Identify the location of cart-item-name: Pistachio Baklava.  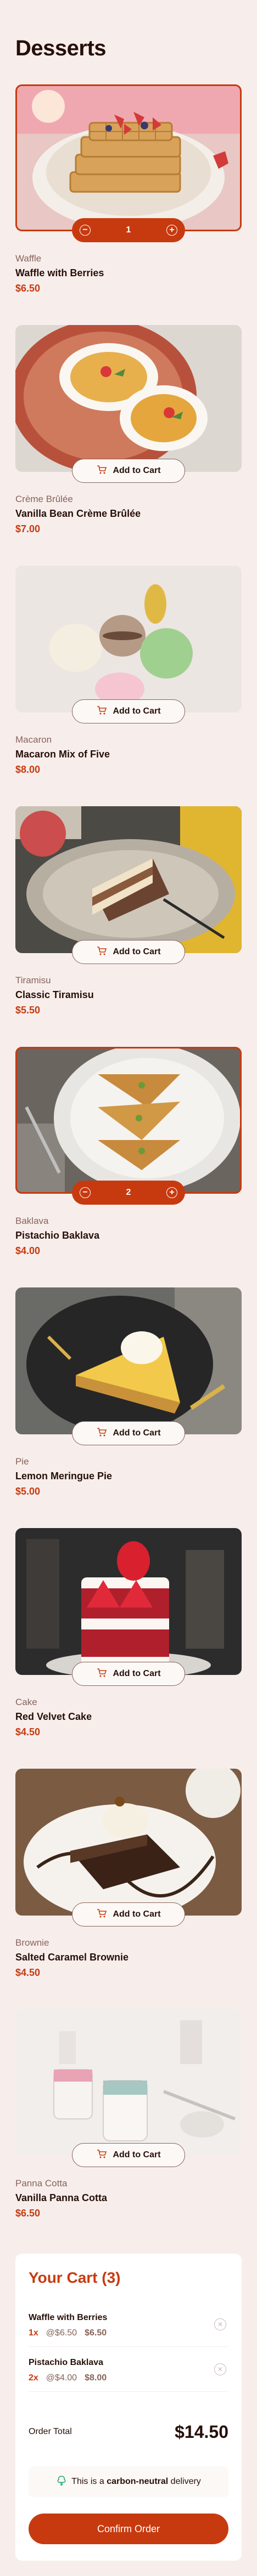
(67, 2362).